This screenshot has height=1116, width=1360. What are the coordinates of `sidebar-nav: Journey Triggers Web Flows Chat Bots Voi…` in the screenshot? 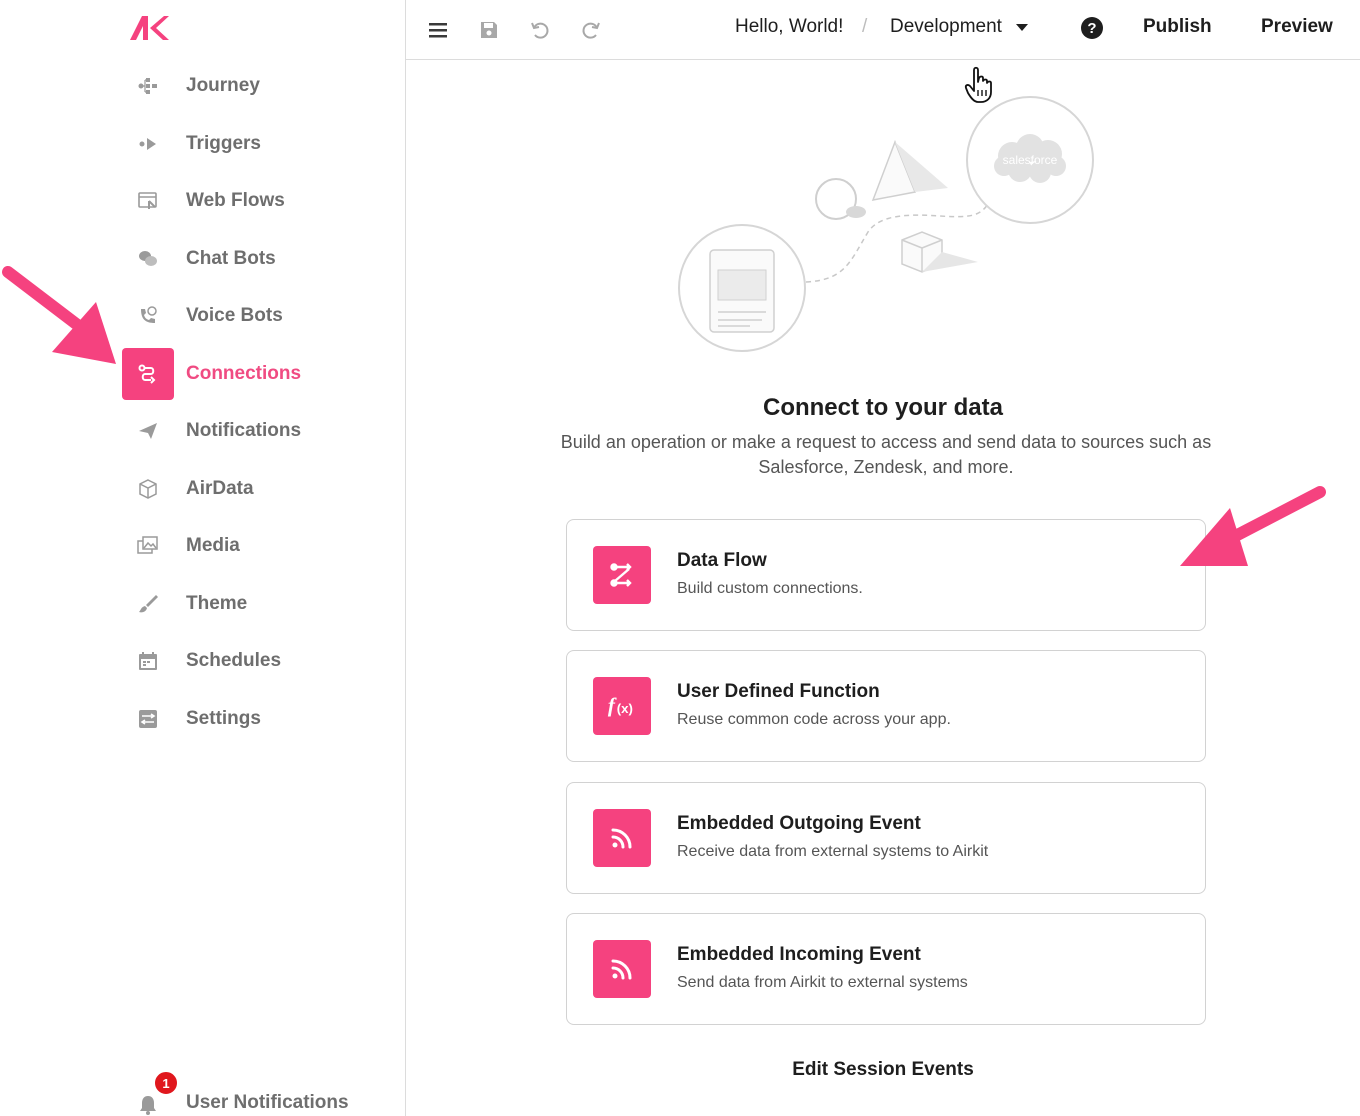 It's located at (257, 405).